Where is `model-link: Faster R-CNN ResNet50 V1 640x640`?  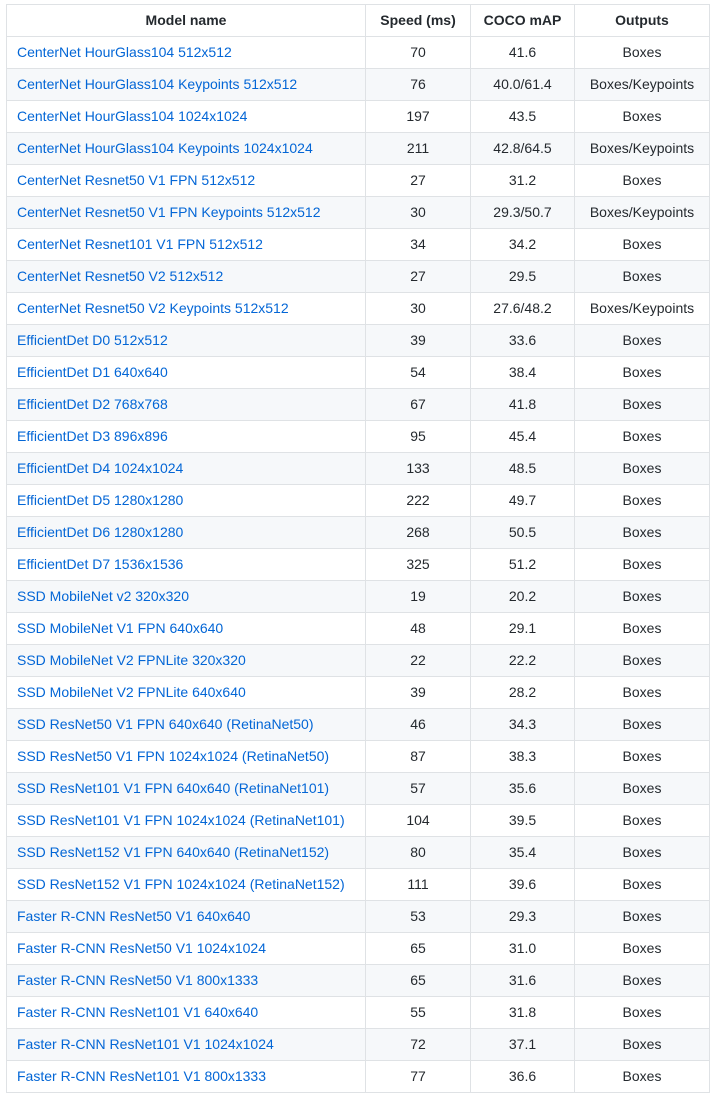
model-link: Faster R-CNN ResNet50 V1 640x640 is located at coordinates (133, 916).